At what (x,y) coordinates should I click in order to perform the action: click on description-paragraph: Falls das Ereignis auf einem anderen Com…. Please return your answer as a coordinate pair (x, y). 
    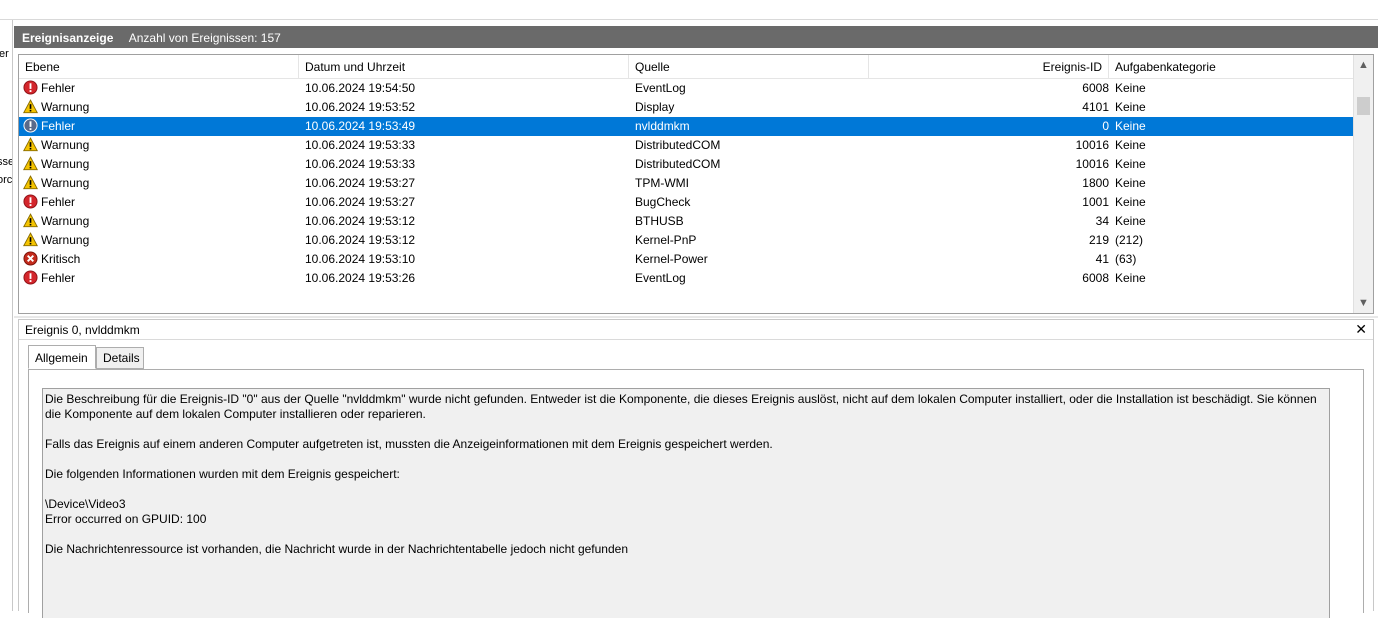
    Looking at the image, I should click on (409, 444).